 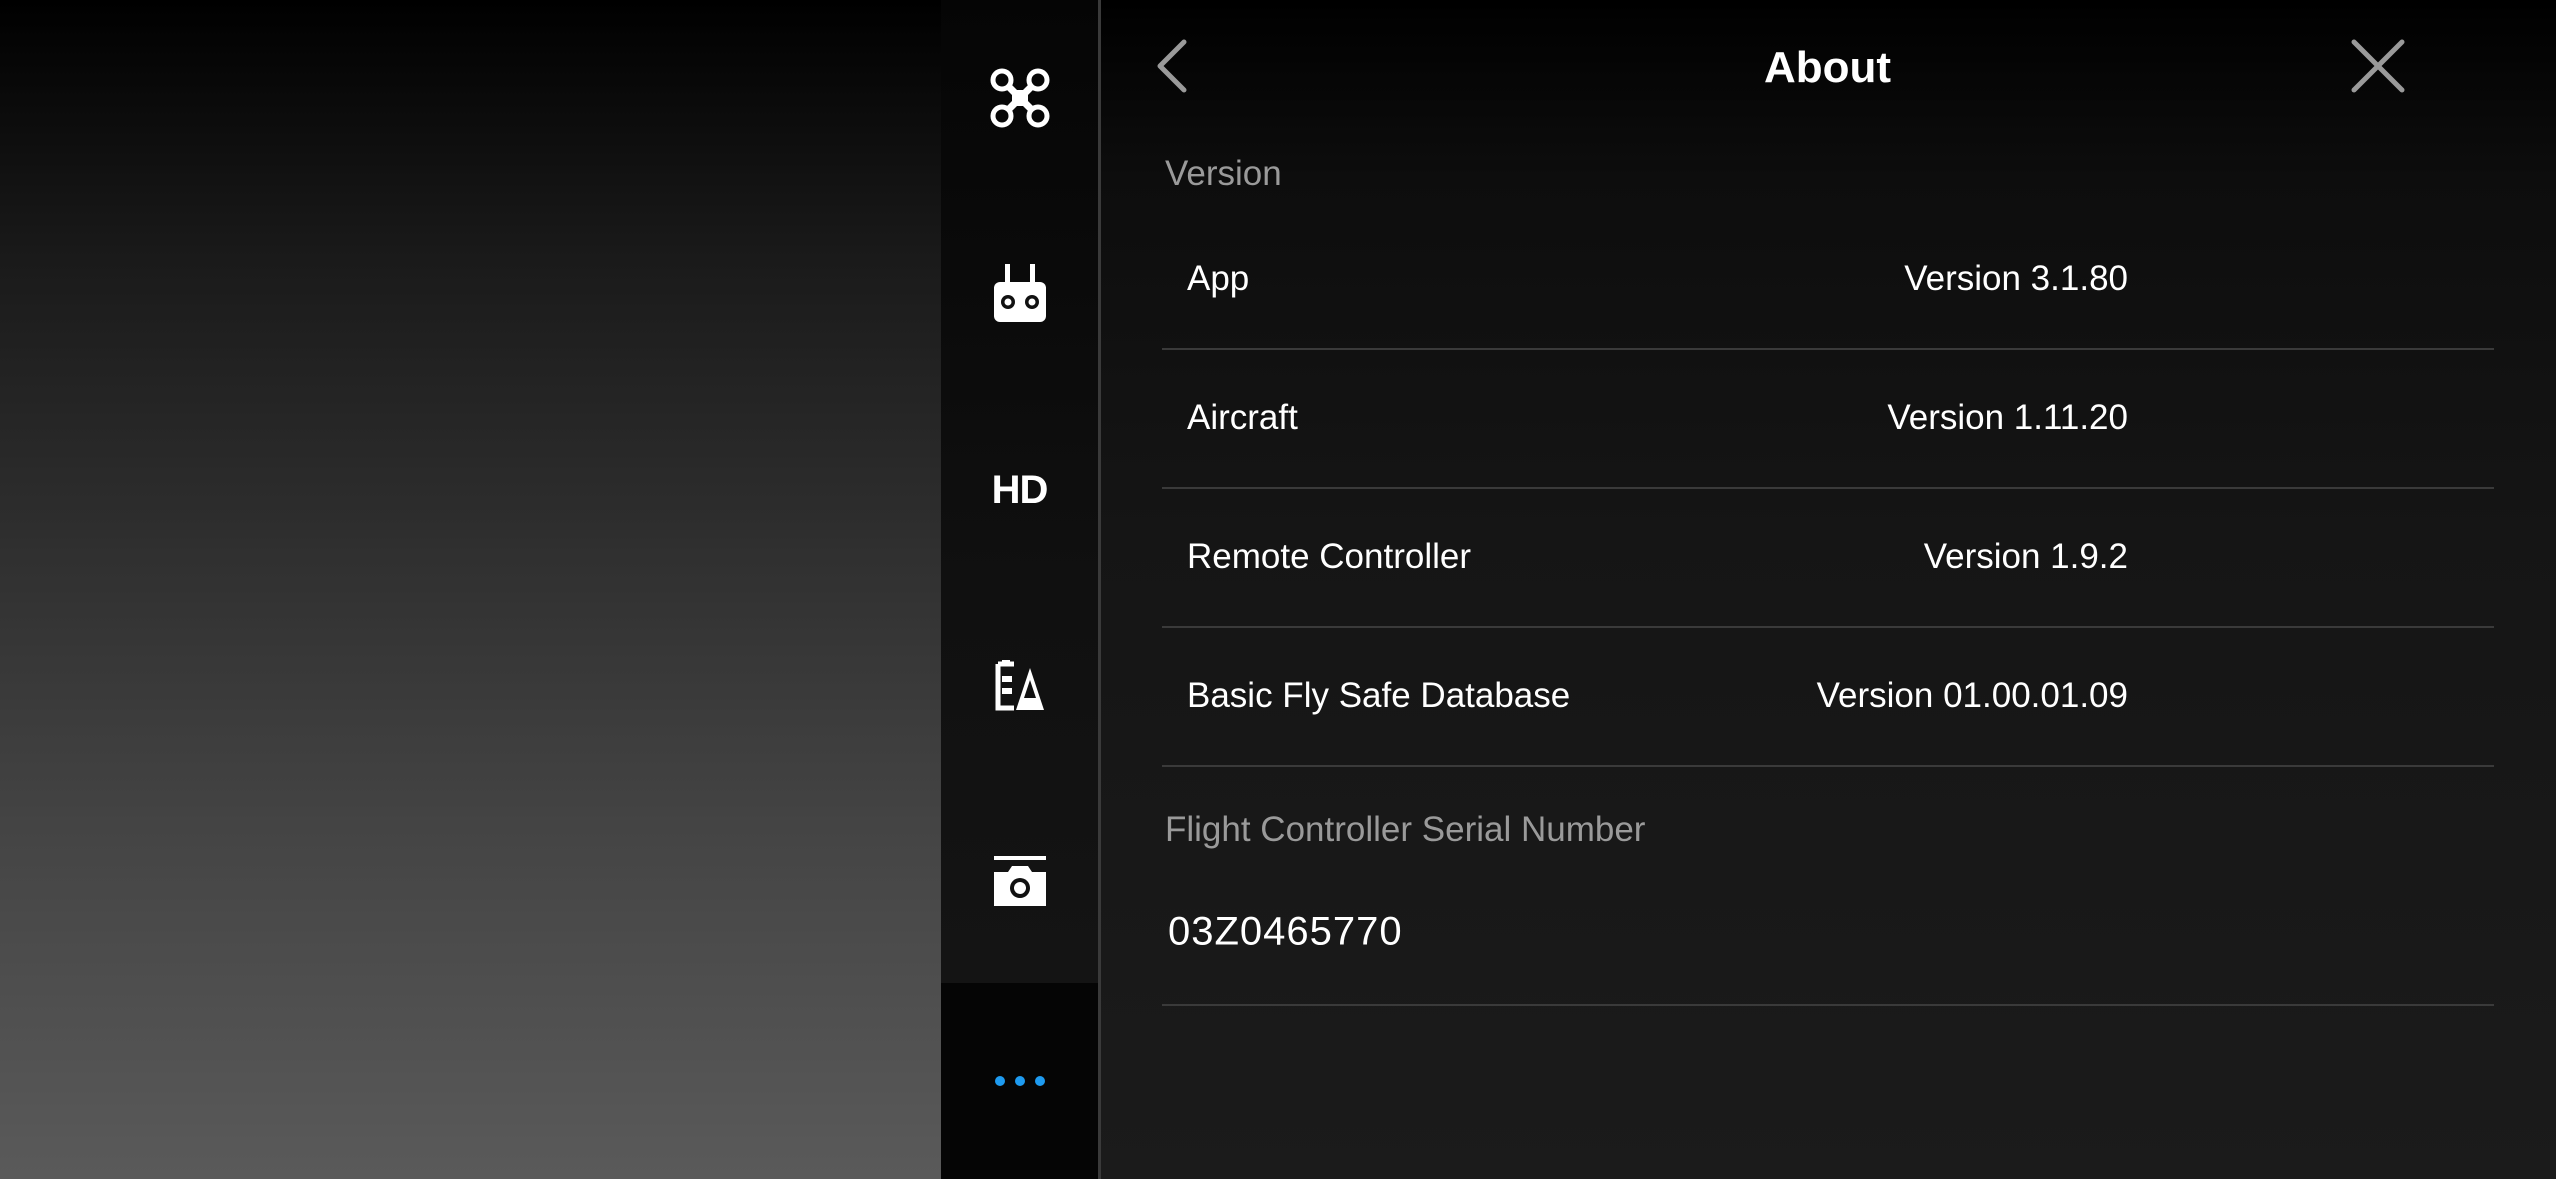 I want to click on row-value: Version 01.00.01.09, so click(x=1972, y=695).